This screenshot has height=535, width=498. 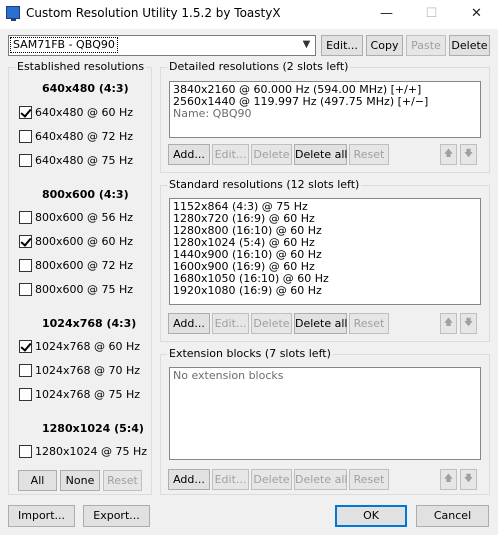 What do you see at coordinates (89, 323) in the screenshot?
I see `resolution-header-1024x768: 1024x768 (4:3)` at bounding box center [89, 323].